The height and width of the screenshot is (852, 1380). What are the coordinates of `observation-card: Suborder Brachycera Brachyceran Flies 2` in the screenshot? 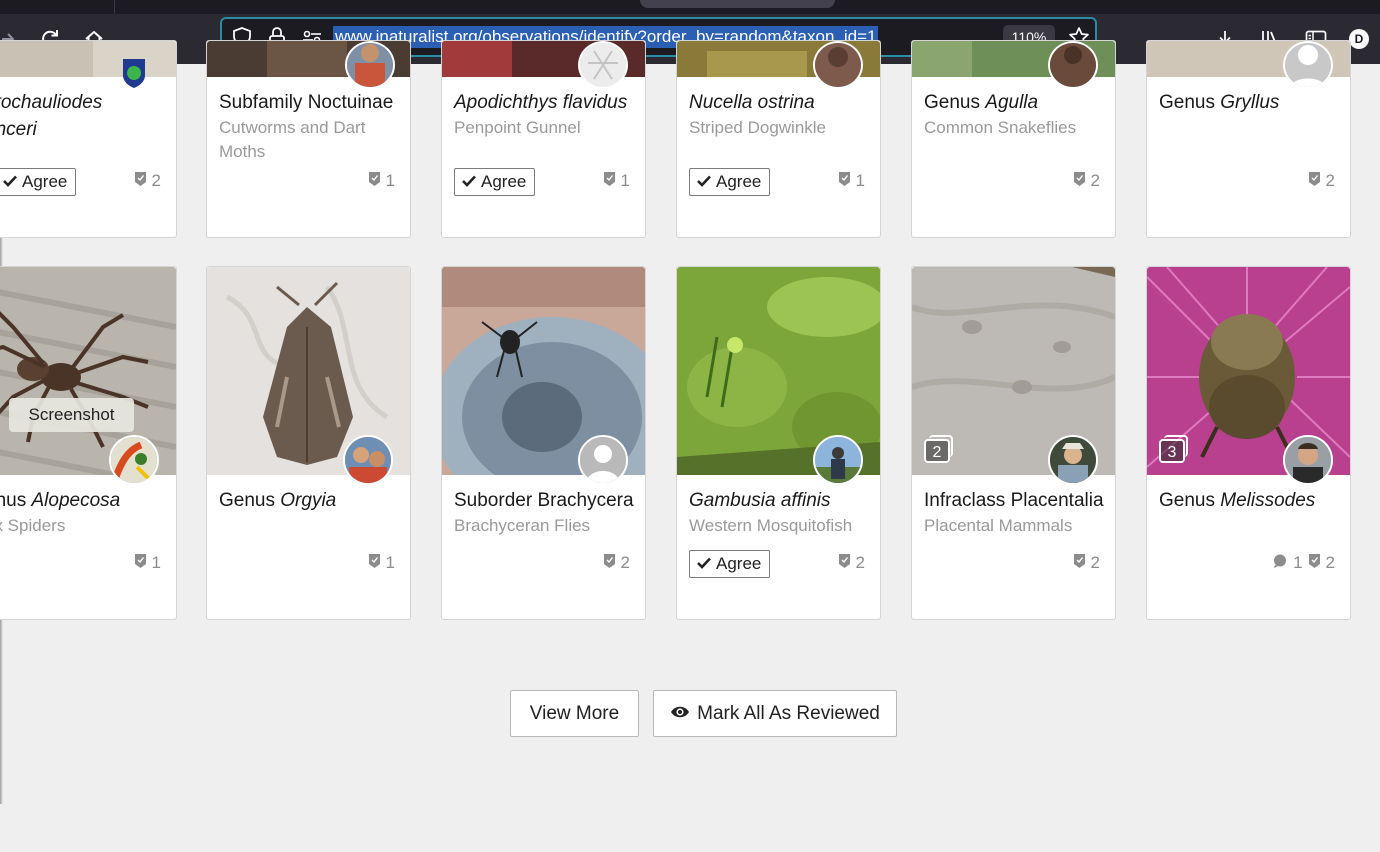 It's located at (543, 443).